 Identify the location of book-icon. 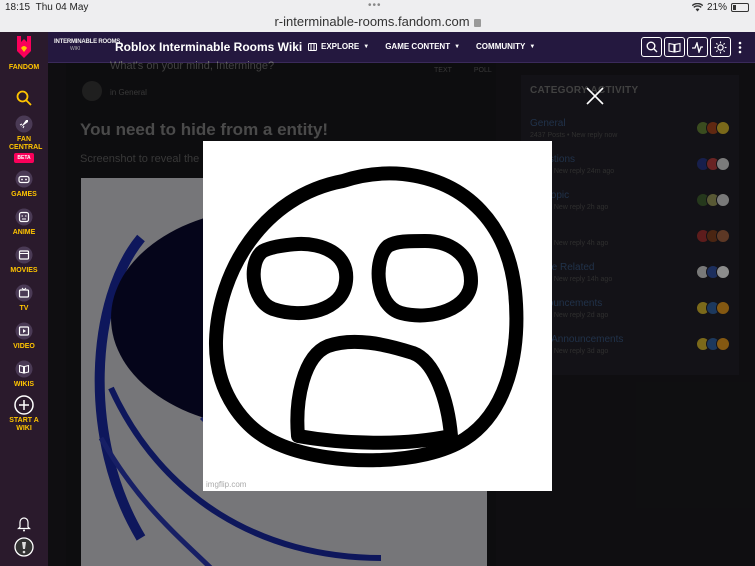
(24, 369).